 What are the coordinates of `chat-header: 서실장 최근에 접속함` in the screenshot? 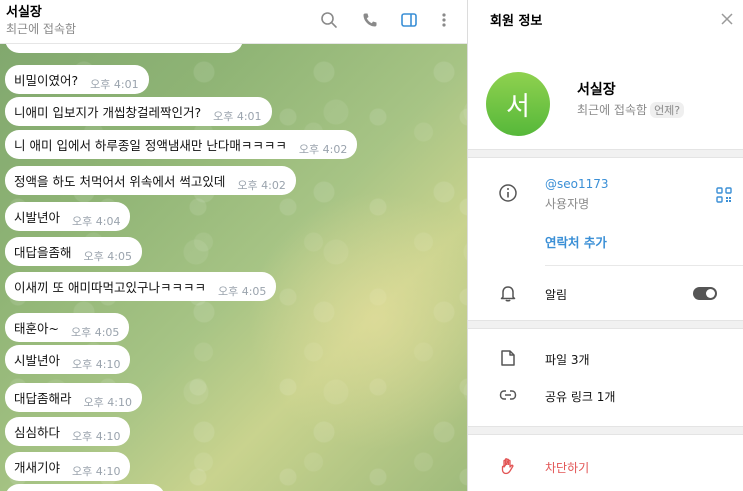 It's located at (233, 22).